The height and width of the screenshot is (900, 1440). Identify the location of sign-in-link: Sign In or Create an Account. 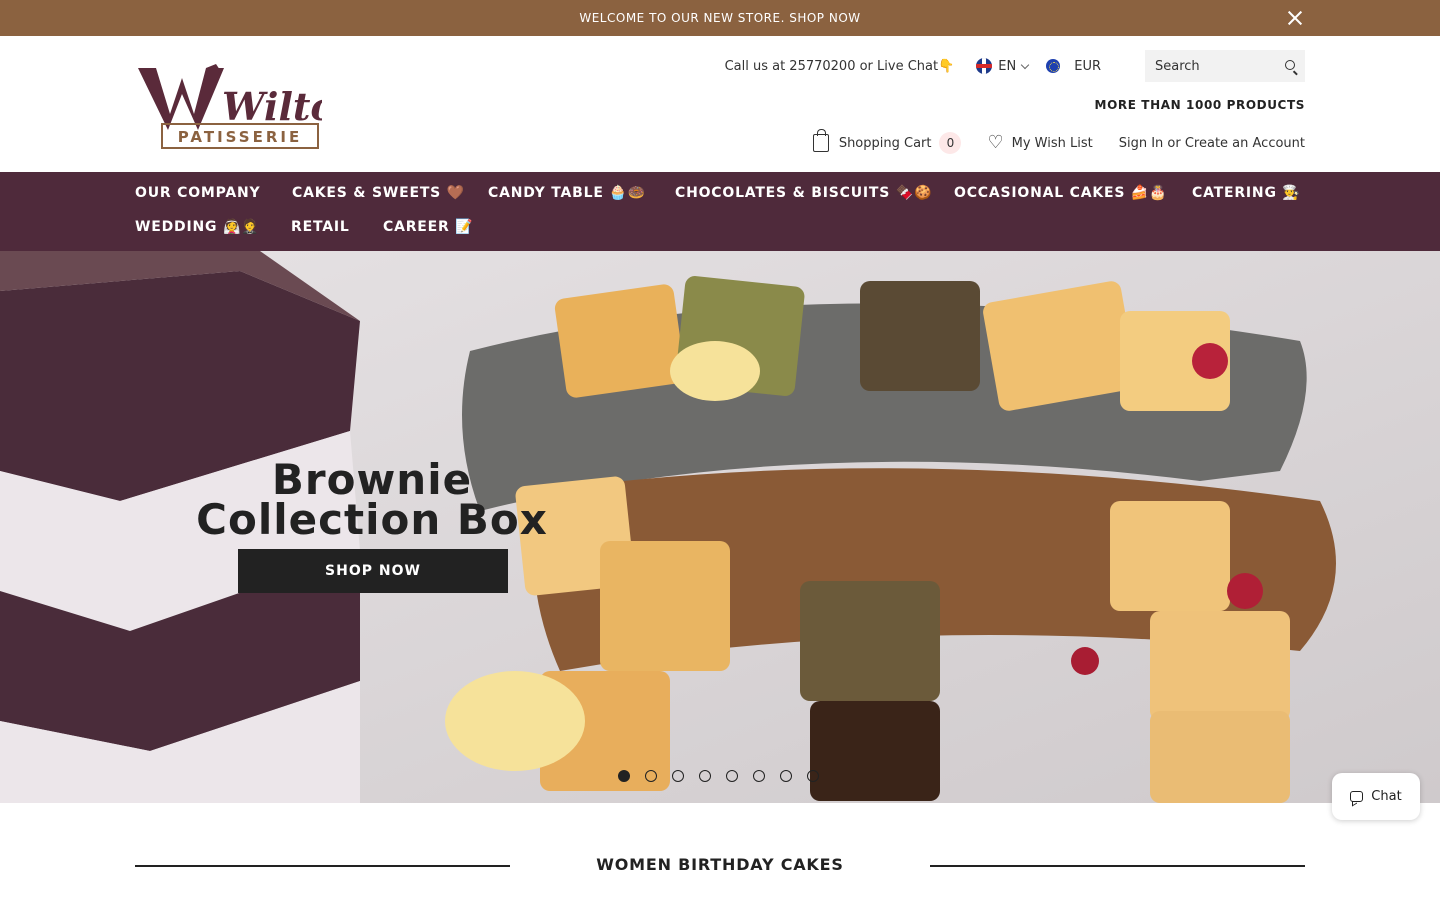
(1212, 143).